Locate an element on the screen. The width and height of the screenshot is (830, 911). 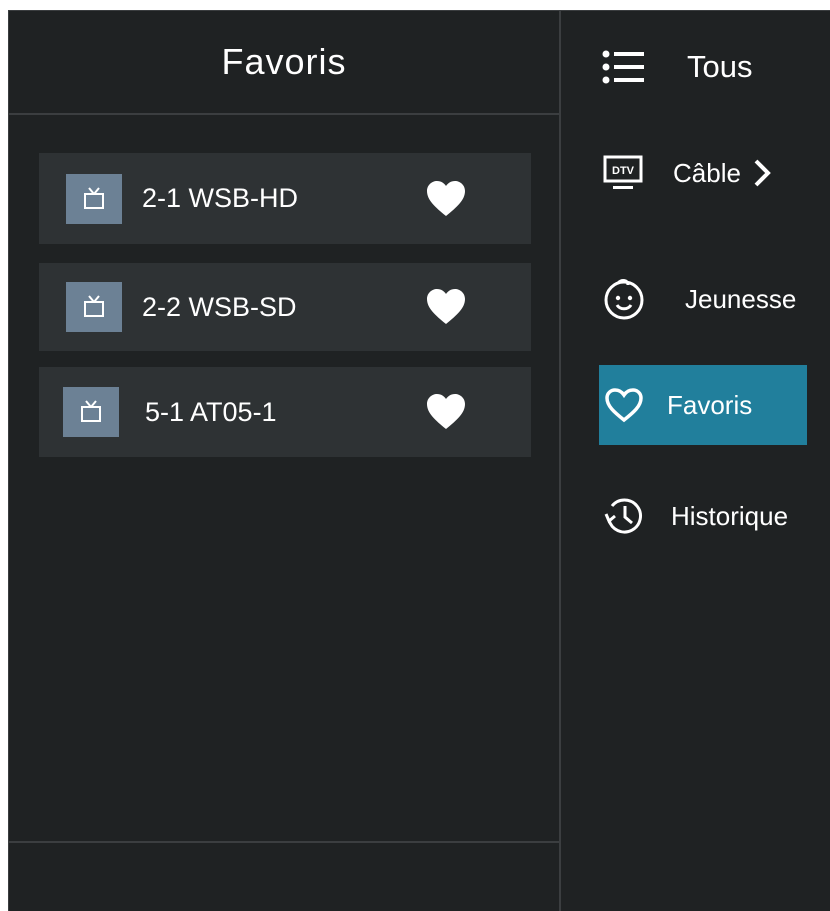
menu-item-label: Jeunesse is located at coordinates (741, 298).